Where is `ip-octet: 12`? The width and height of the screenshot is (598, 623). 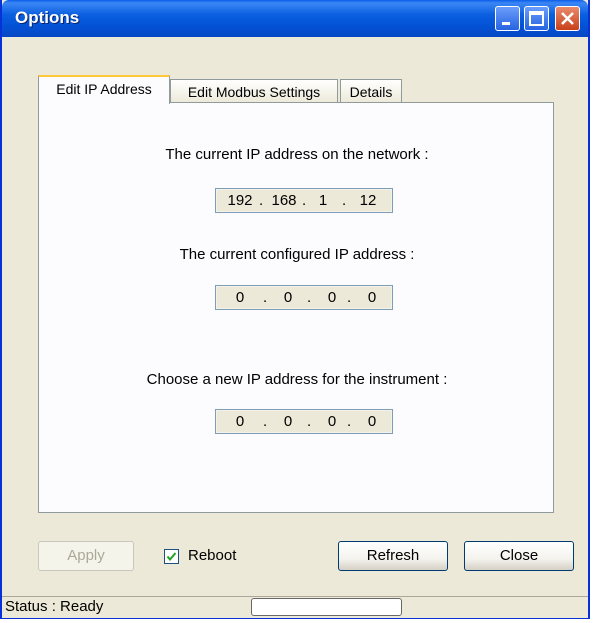
ip-octet: 12 is located at coordinates (368, 200).